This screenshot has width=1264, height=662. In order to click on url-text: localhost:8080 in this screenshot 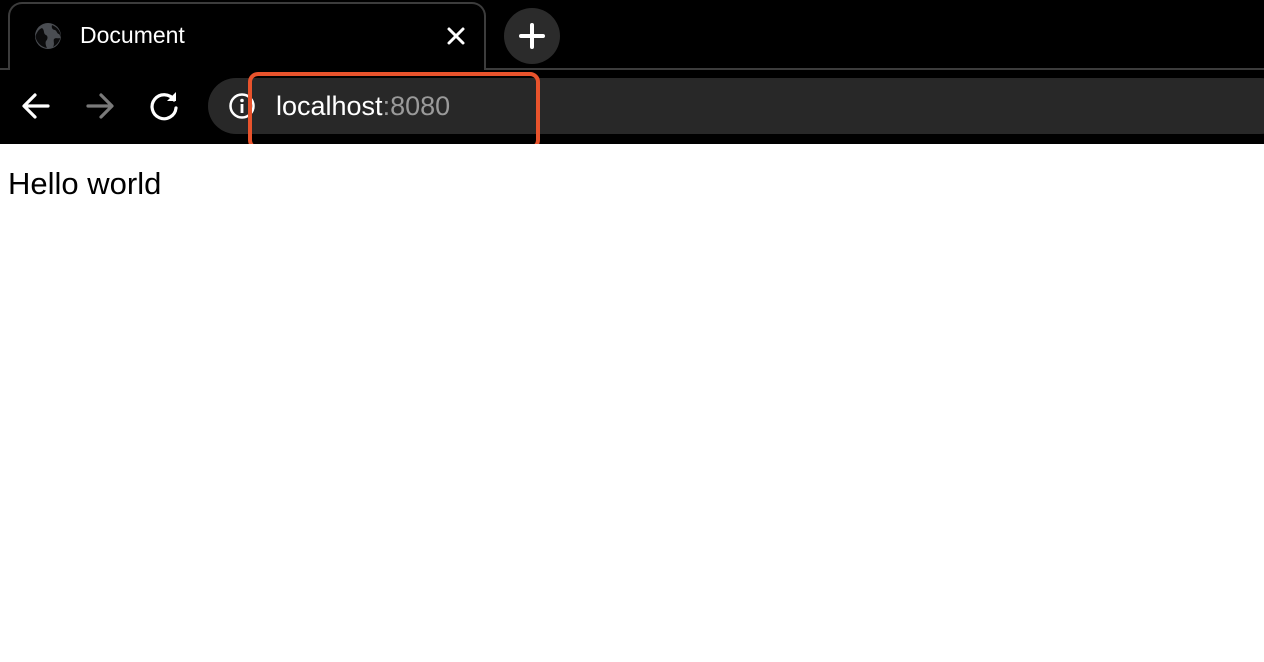, I will do `click(363, 106)`.